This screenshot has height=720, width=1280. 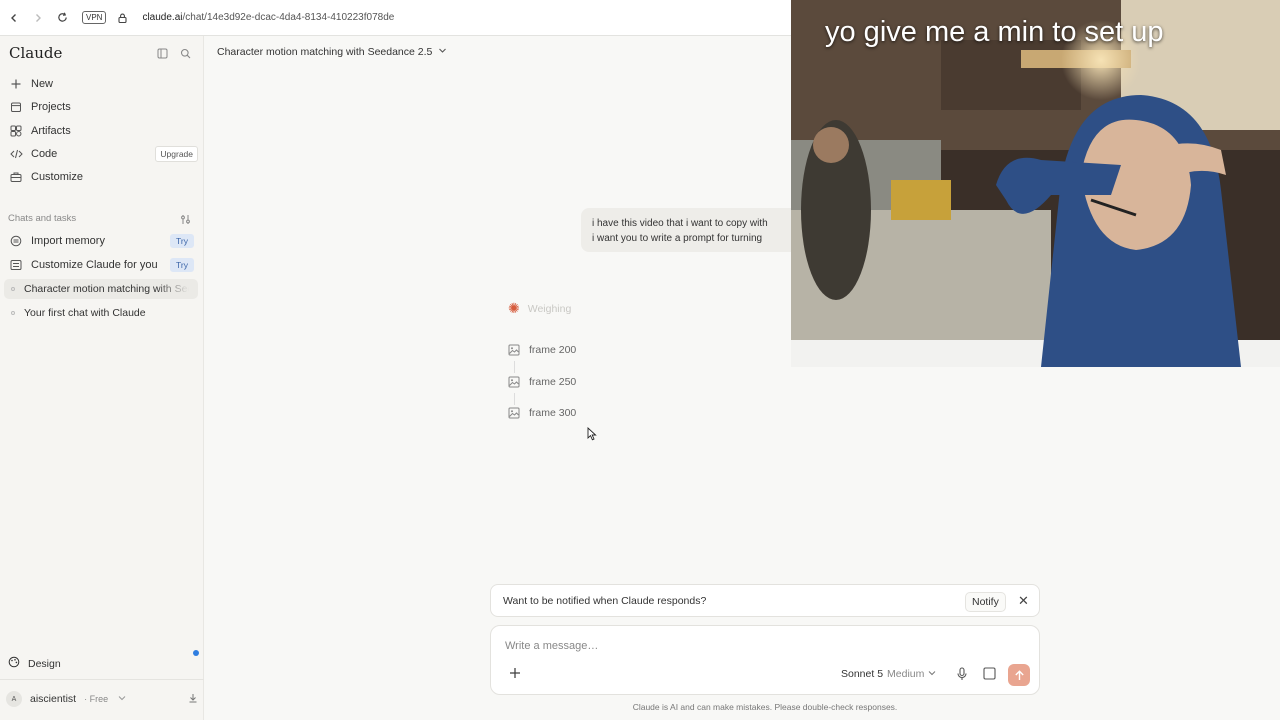 I want to click on status-text: Weighing, so click(x=549, y=308).